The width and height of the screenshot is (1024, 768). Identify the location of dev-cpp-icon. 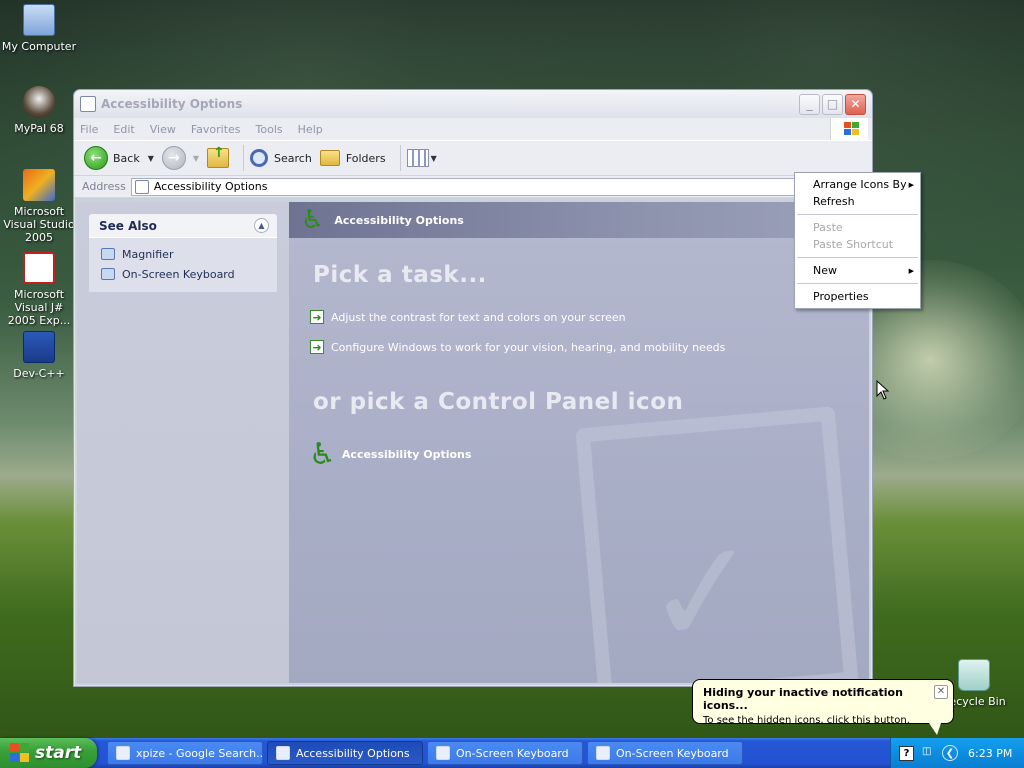
(39, 347).